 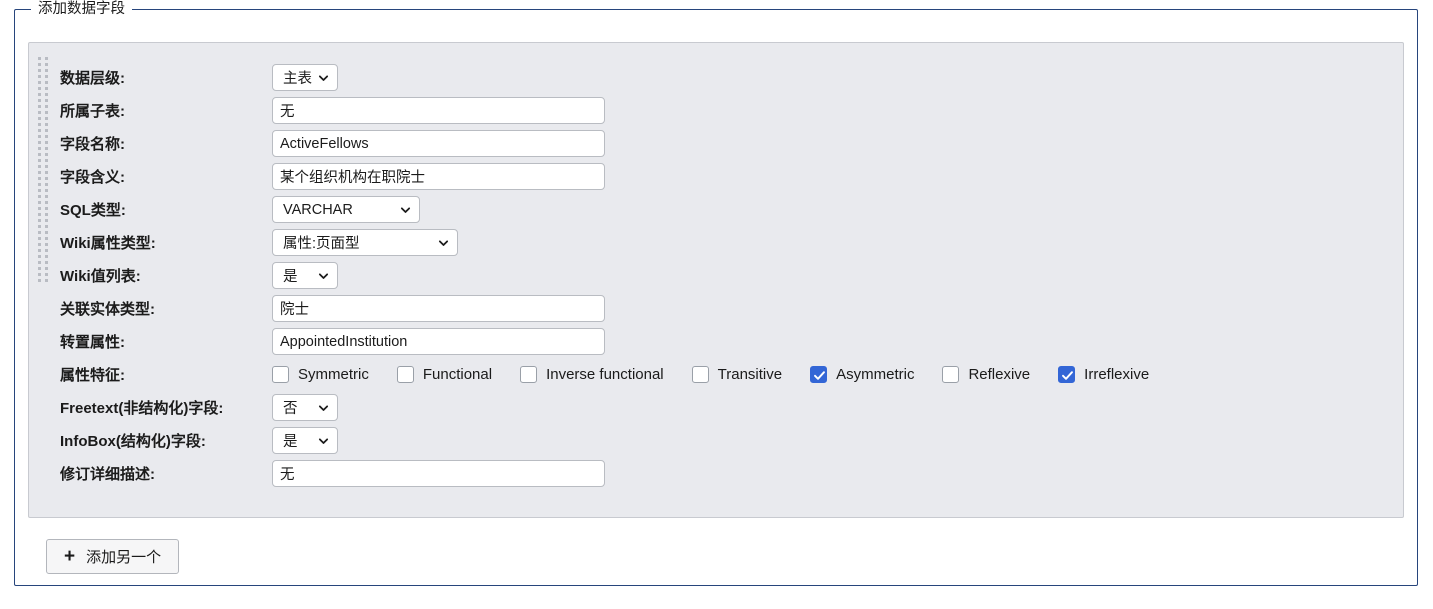 I want to click on form-row: 字段名称:, so click(x=728, y=143).